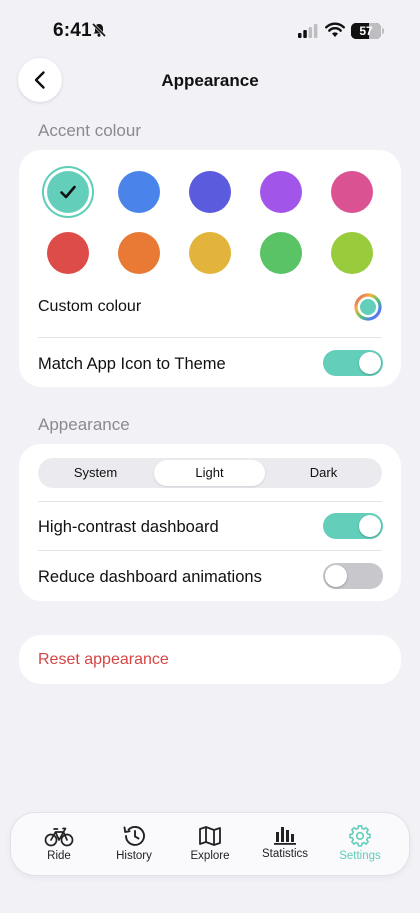 This screenshot has width=420, height=913. I want to click on cellular-signal-icon, so click(308, 31).